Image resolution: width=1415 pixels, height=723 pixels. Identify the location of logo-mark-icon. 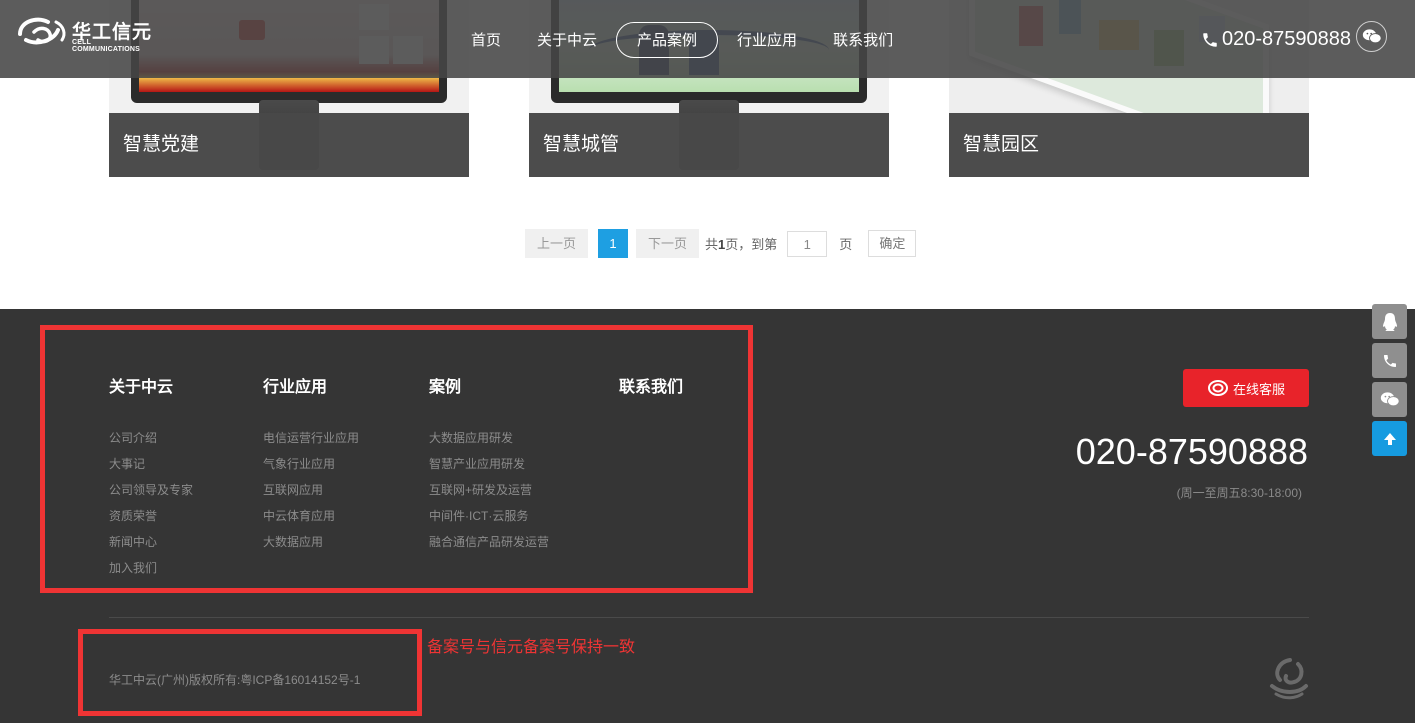
(42, 31).